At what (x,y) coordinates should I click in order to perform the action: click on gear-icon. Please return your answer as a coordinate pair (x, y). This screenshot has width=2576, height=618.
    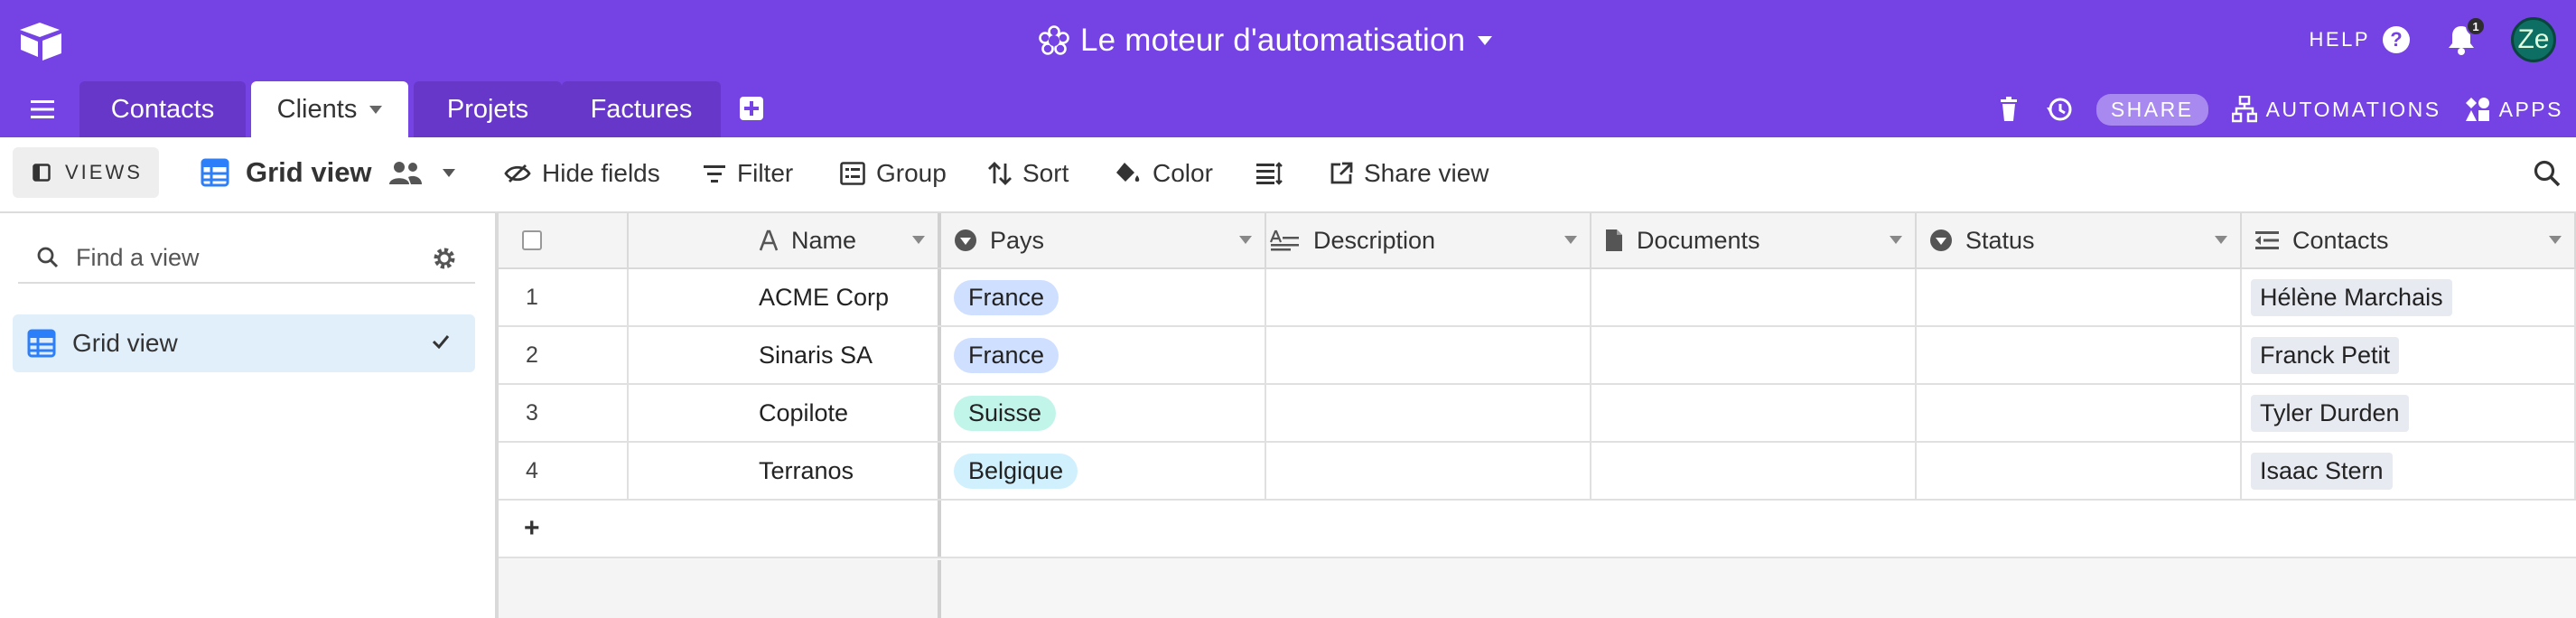
    Looking at the image, I should click on (444, 258).